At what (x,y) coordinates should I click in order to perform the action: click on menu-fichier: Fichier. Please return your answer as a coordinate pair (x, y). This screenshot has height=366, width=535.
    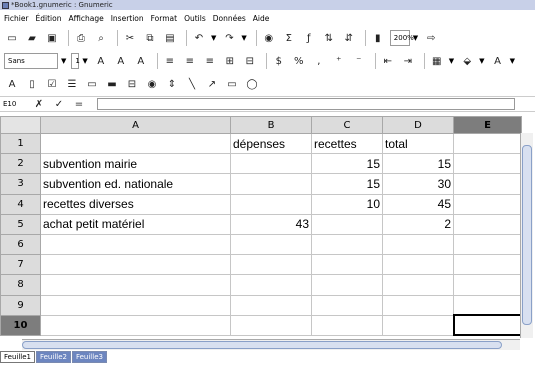
    Looking at the image, I should click on (16, 18).